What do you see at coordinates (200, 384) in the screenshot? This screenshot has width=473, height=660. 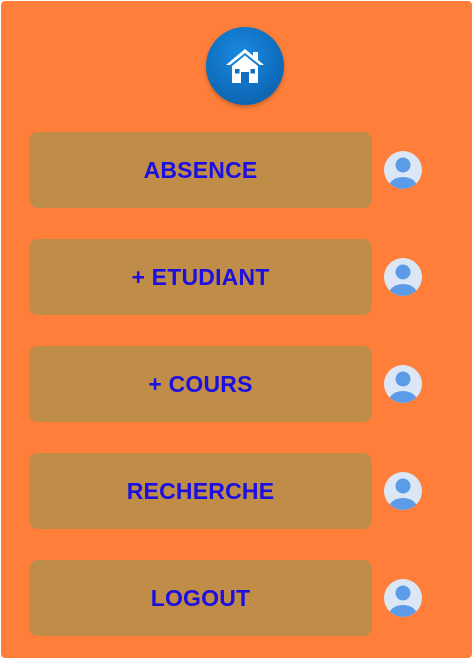 I see `add-cours-button: + COURS` at bounding box center [200, 384].